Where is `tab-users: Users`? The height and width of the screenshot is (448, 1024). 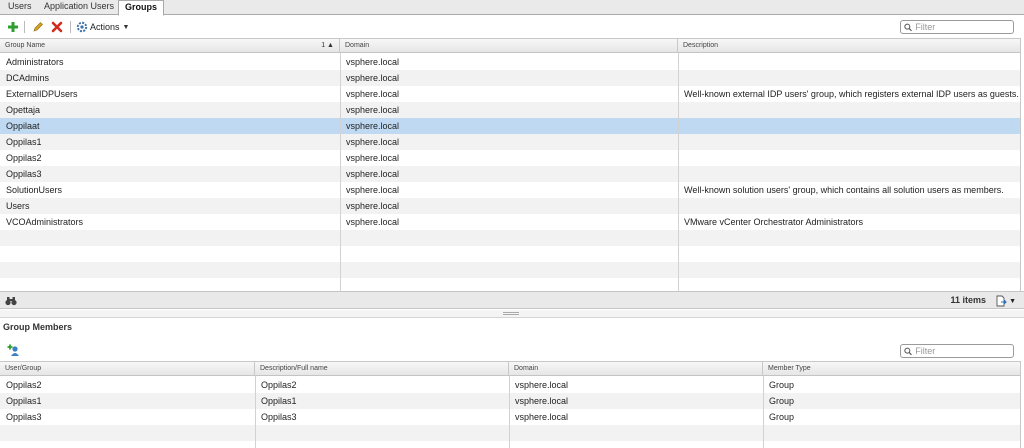 tab-users: Users is located at coordinates (20, 7).